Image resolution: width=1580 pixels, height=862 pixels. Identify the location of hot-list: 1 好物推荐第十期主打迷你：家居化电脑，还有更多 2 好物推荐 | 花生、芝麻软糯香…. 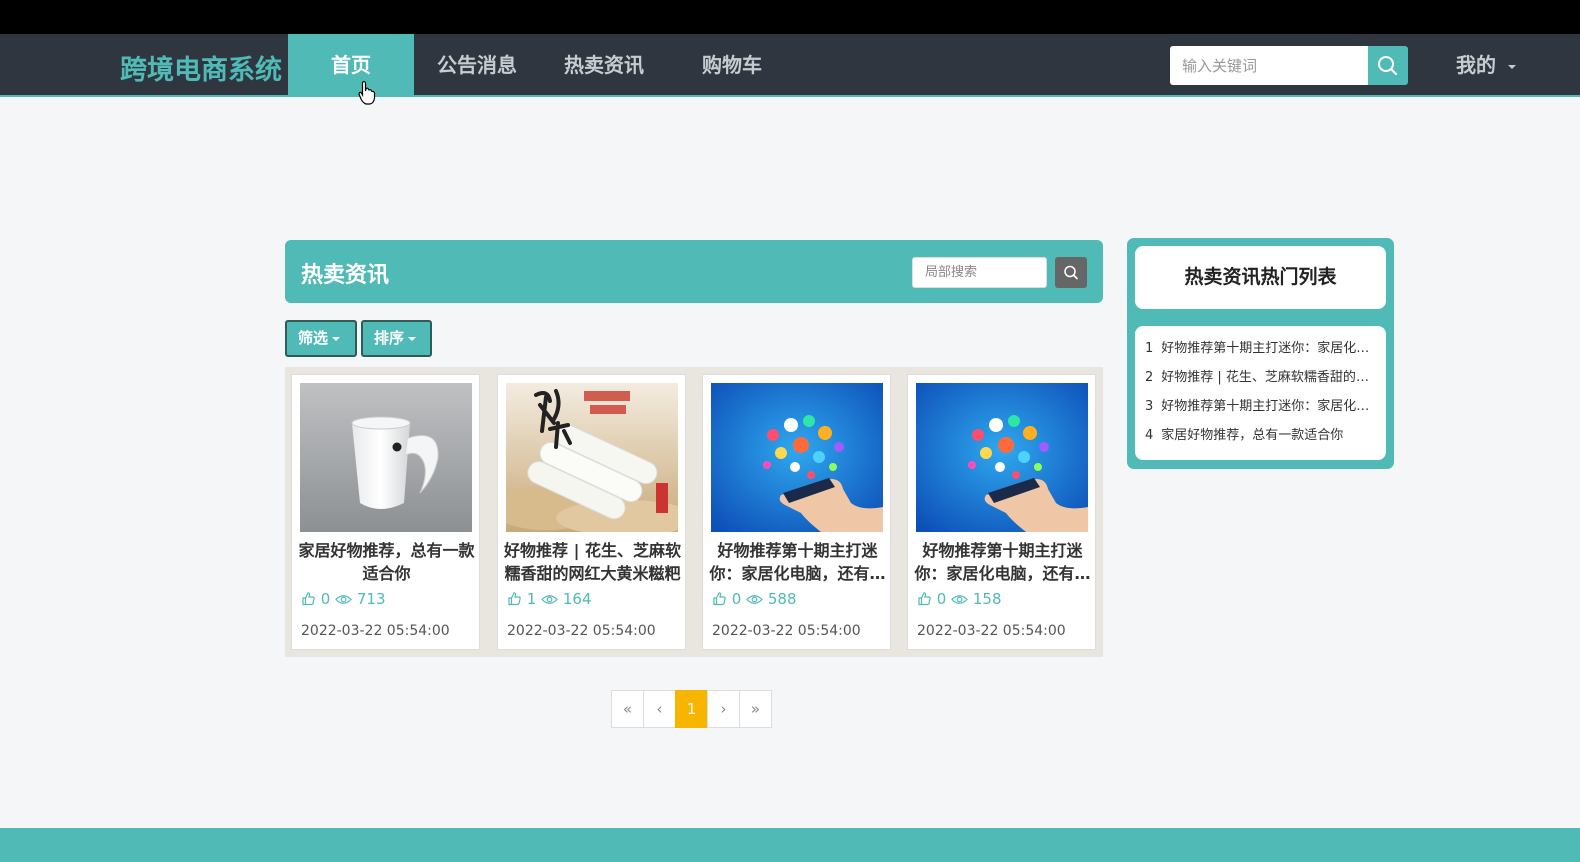
(1260, 393).